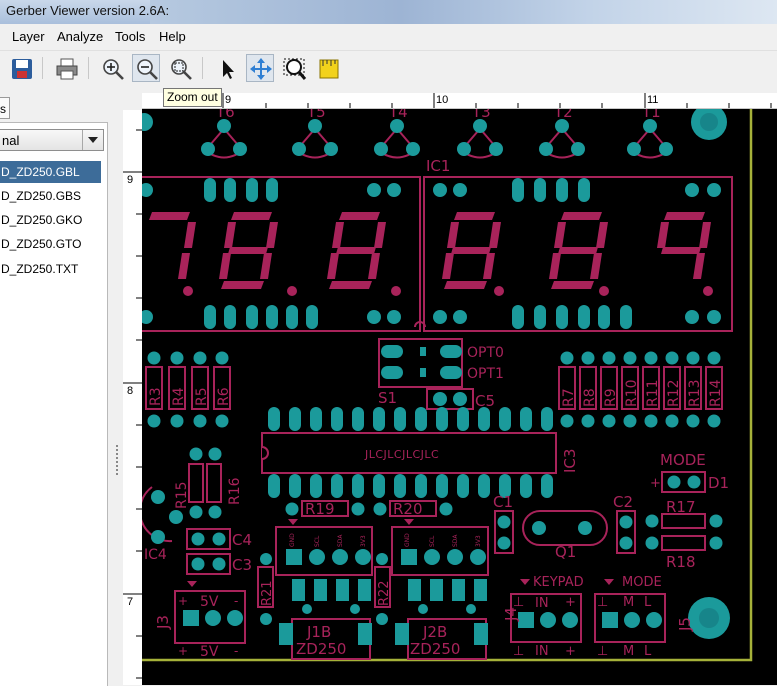  What do you see at coordinates (50, 269) in the screenshot?
I see `layer-file-item: D_ZD250.TXT` at bounding box center [50, 269].